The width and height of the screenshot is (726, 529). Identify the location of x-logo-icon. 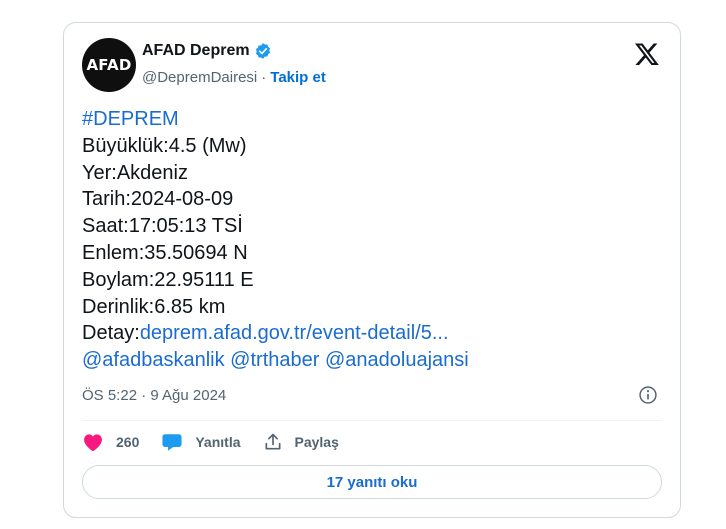
(647, 54).